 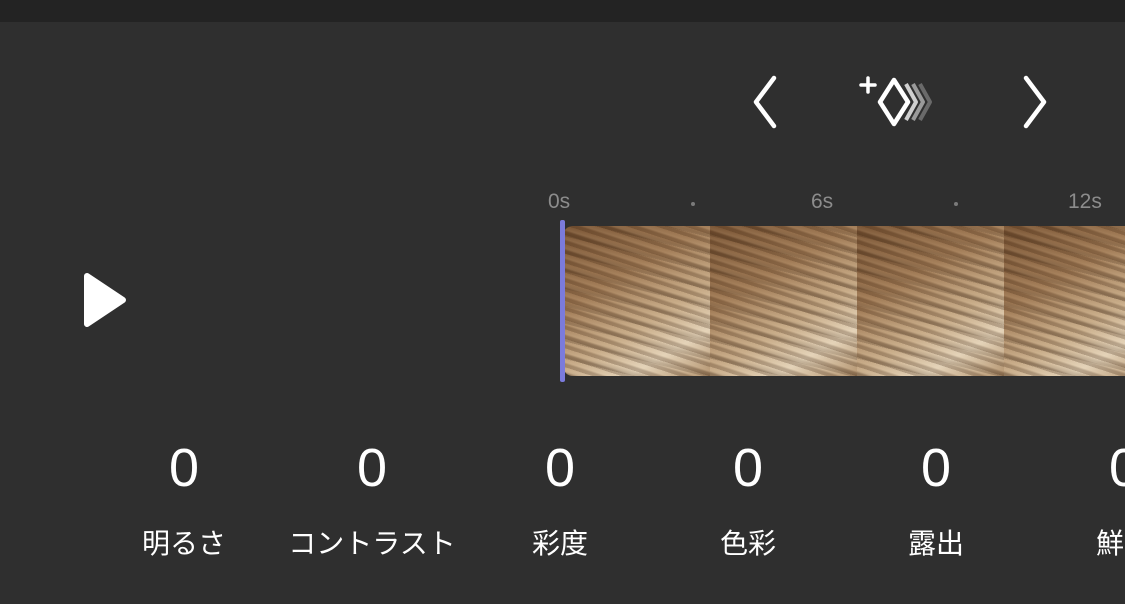 What do you see at coordinates (559, 201) in the screenshot?
I see `tick-label-0: 0s` at bounding box center [559, 201].